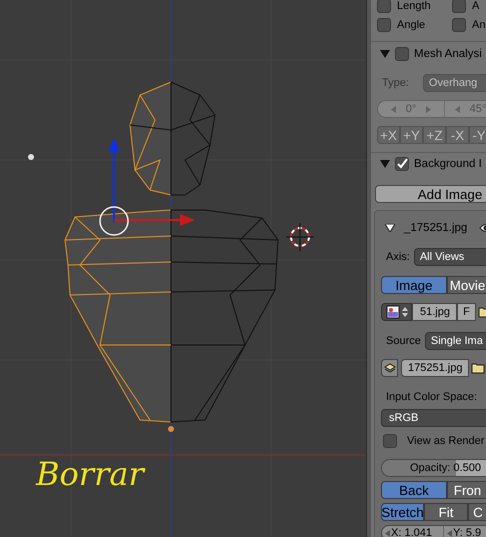 This screenshot has height=537, width=486. Describe the element at coordinates (478, 368) in the screenshot. I see `folder-icon` at that location.